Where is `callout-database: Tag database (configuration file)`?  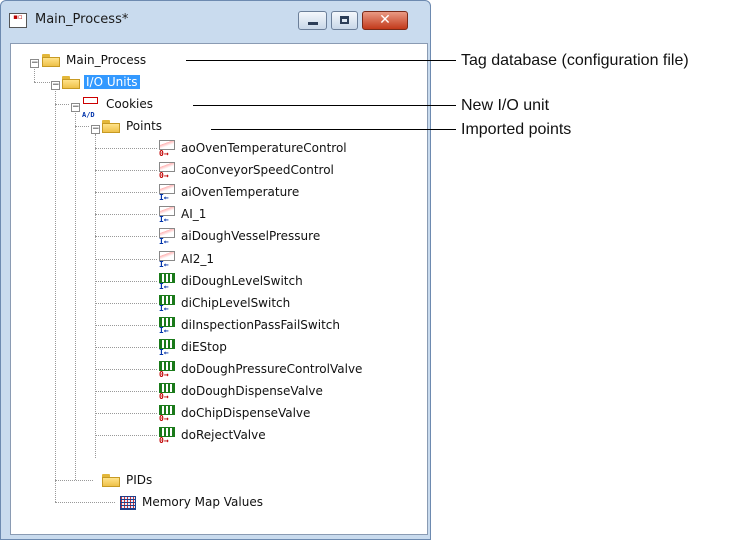
callout-database: Tag database (configuration file) is located at coordinates (575, 60).